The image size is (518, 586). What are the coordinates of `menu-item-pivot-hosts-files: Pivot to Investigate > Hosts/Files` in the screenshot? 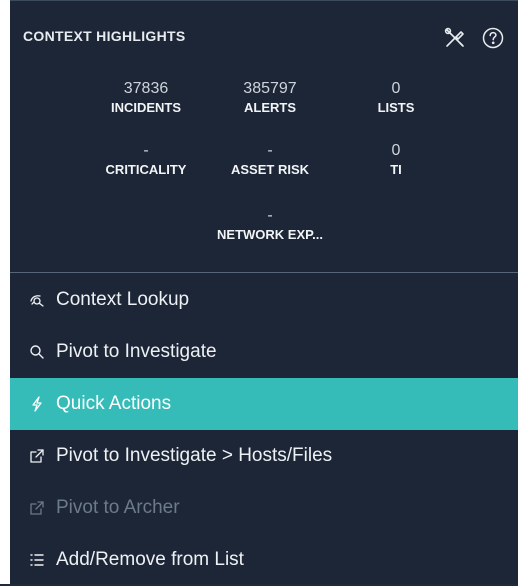 It's located at (264, 456).